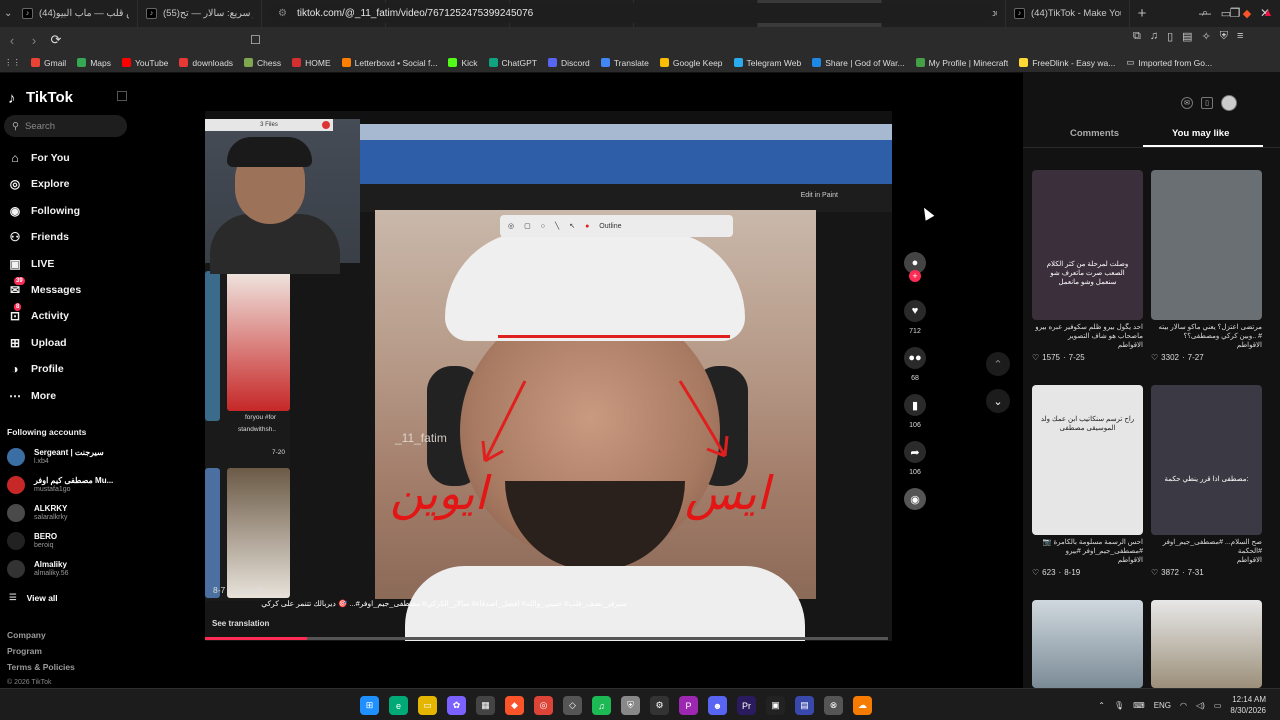 The image size is (1280, 720). What do you see at coordinates (56, 40) in the screenshot?
I see `reload-icon: ⟳` at bounding box center [56, 40].